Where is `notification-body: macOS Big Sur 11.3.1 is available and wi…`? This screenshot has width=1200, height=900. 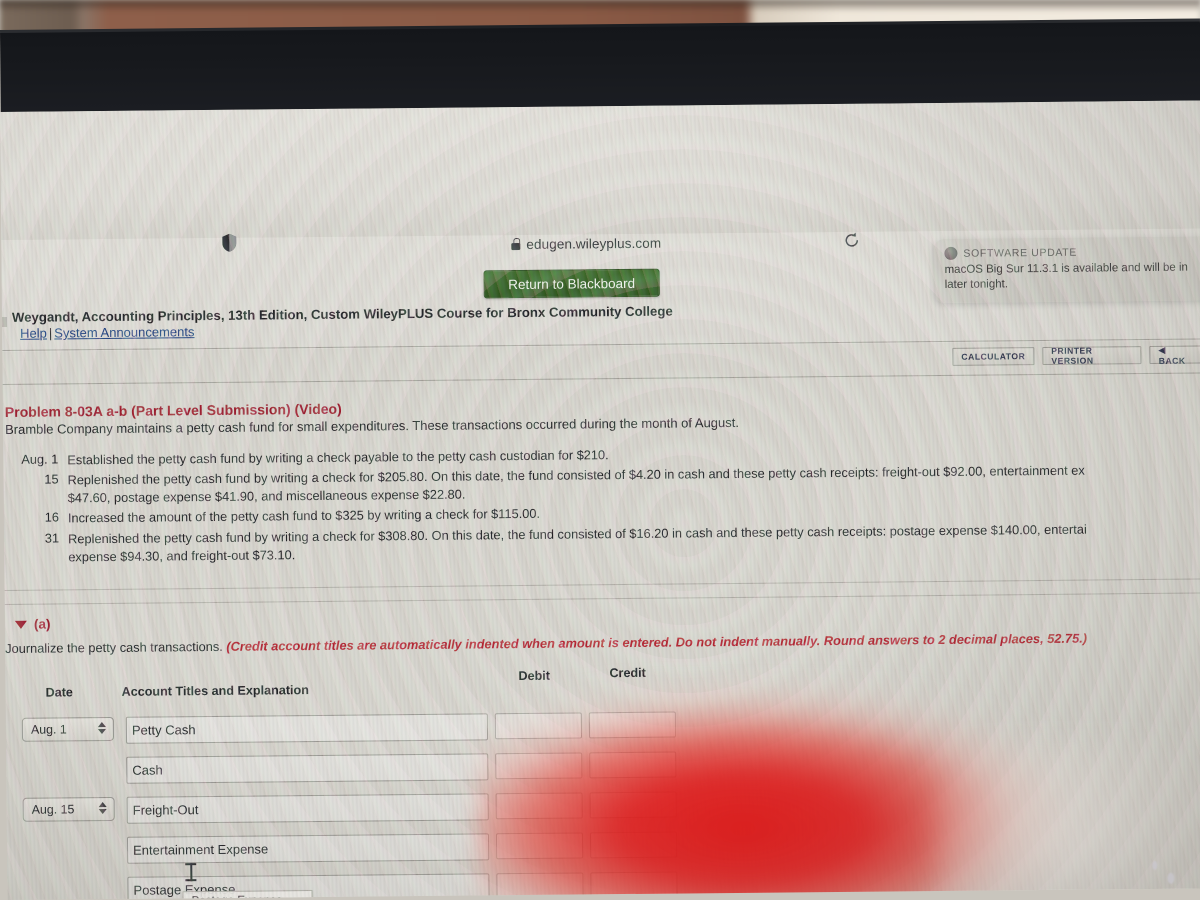
notification-body: macOS Big Sur 11.3.1 is available and wi… is located at coordinates (1072, 276).